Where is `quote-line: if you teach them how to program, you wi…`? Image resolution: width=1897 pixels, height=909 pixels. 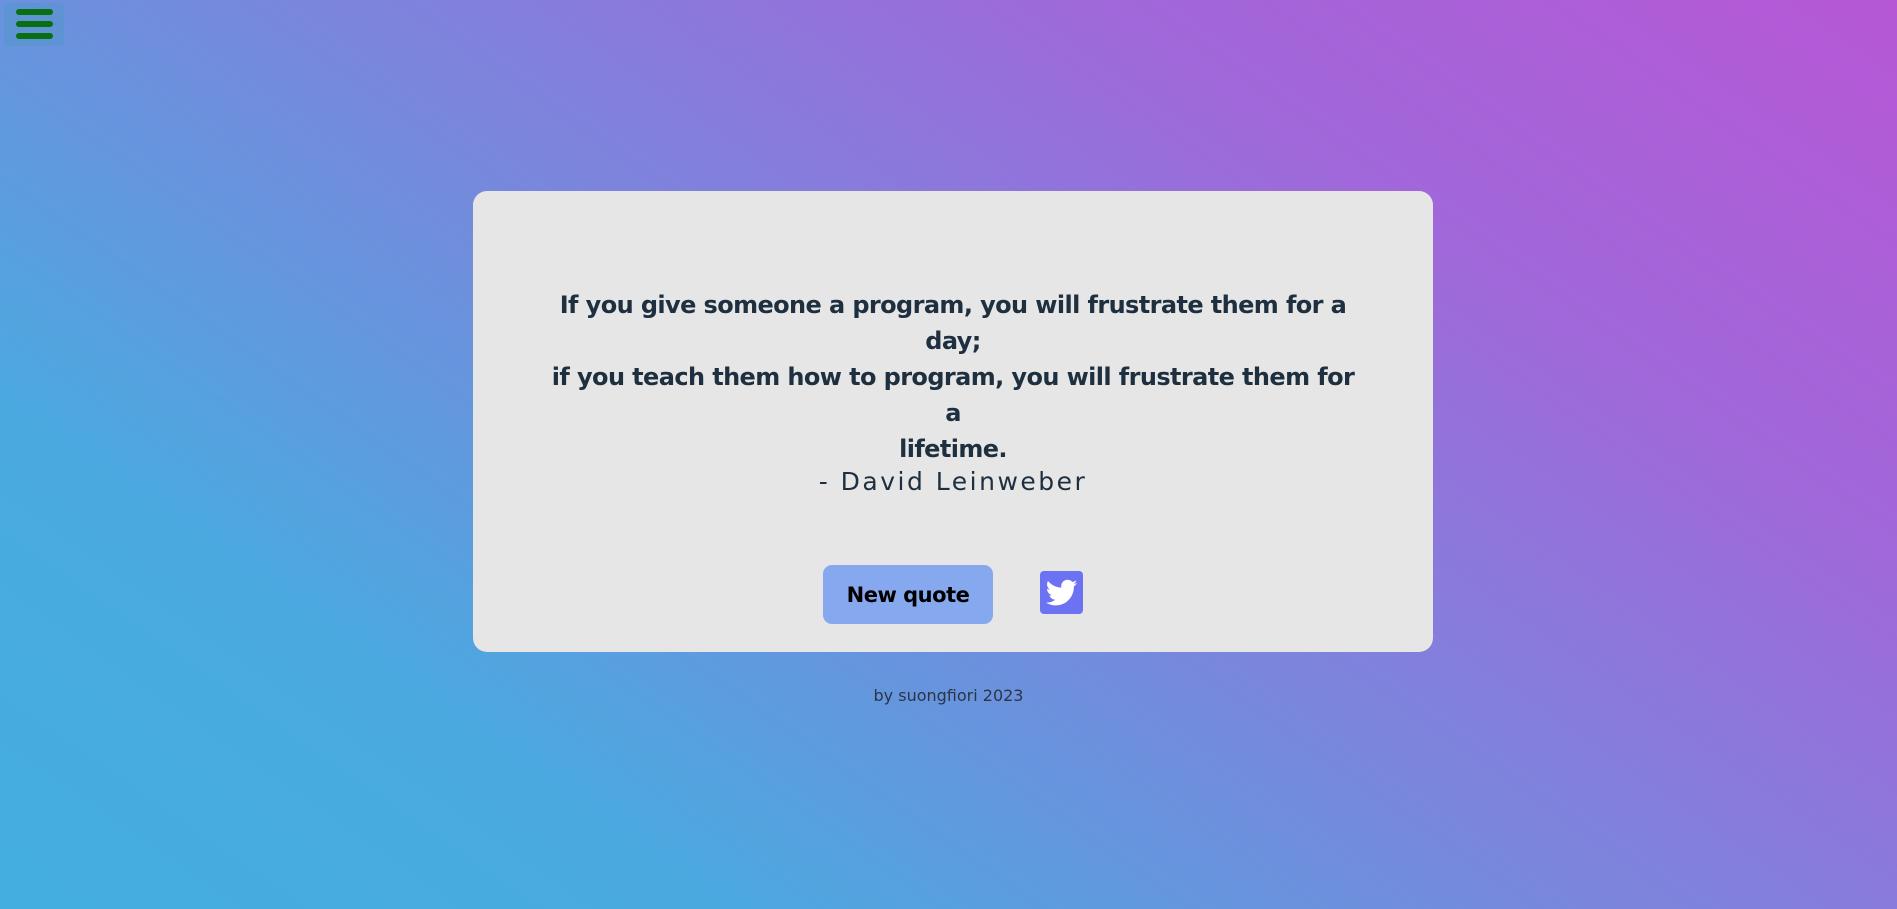 quote-line: if you teach them how to program, you wi… is located at coordinates (953, 395).